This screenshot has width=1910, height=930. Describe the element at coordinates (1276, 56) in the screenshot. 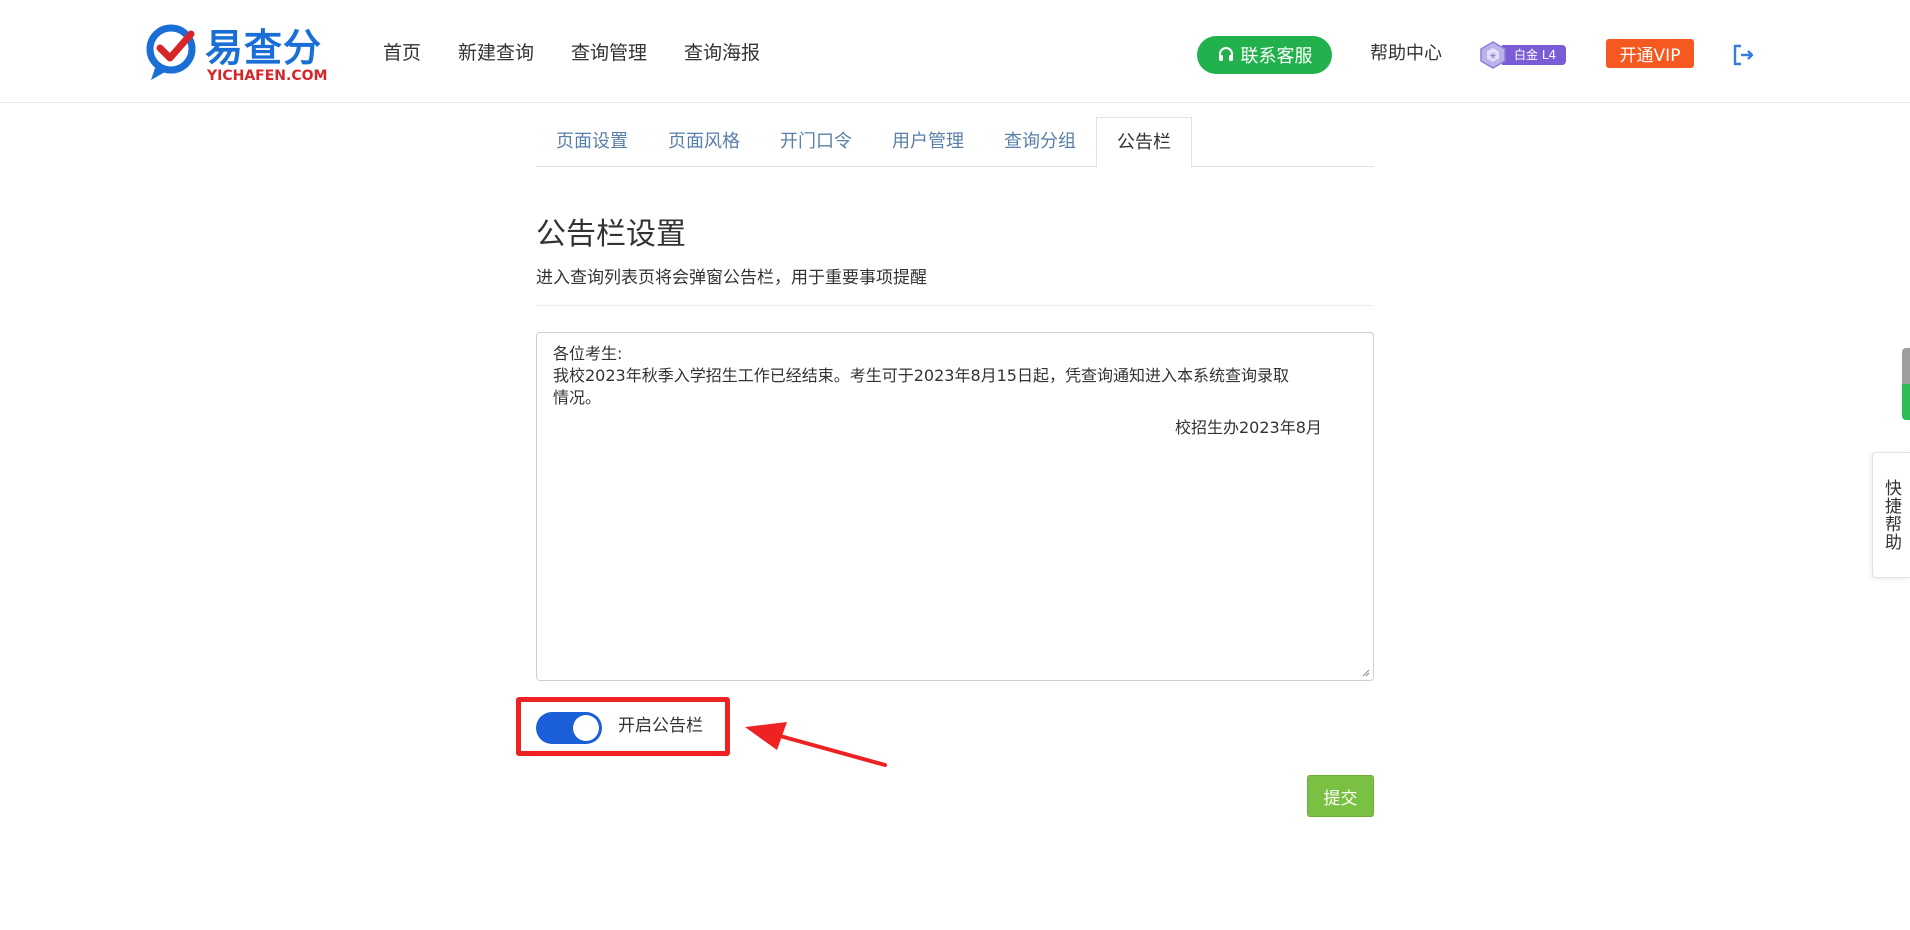

I see `contact-service-label: 联系客服` at that location.